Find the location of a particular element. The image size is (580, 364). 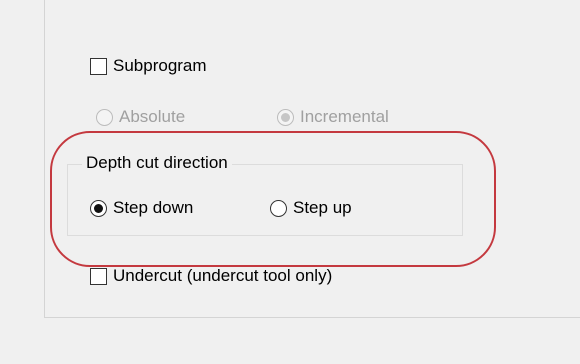

undercut-checkbox-row: Undercut (undercut tool only) is located at coordinates (211, 276).